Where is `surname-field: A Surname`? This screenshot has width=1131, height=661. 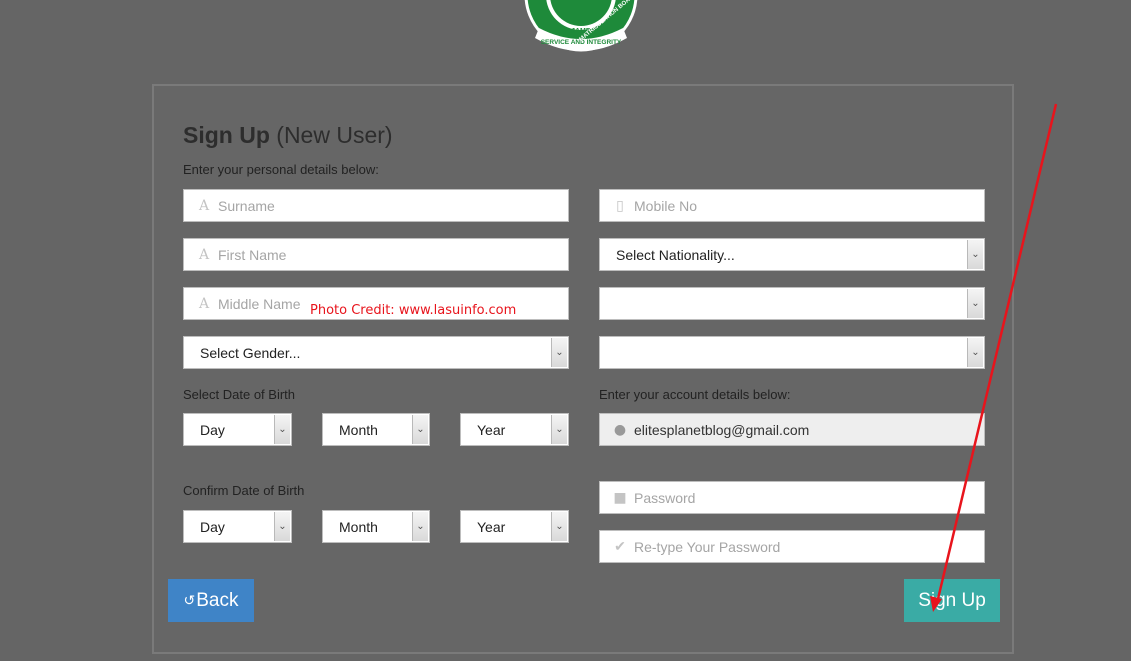
surname-field: A Surname is located at coordinates (376, 205).